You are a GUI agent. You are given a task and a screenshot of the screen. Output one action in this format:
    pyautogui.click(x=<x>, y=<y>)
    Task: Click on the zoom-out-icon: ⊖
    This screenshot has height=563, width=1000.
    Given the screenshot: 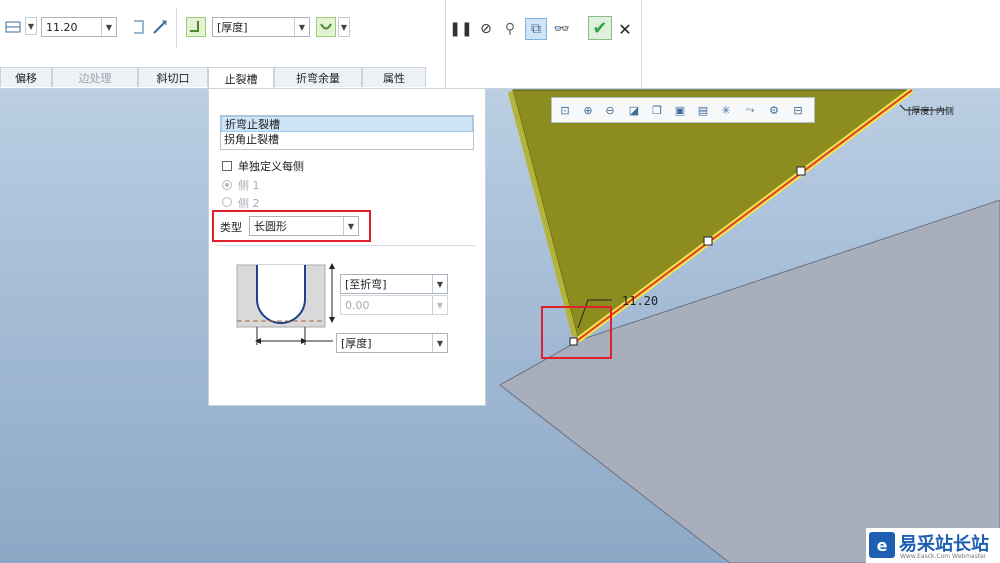 What is the action you would take?
    pyautogui.click(x=610, y=110)
    